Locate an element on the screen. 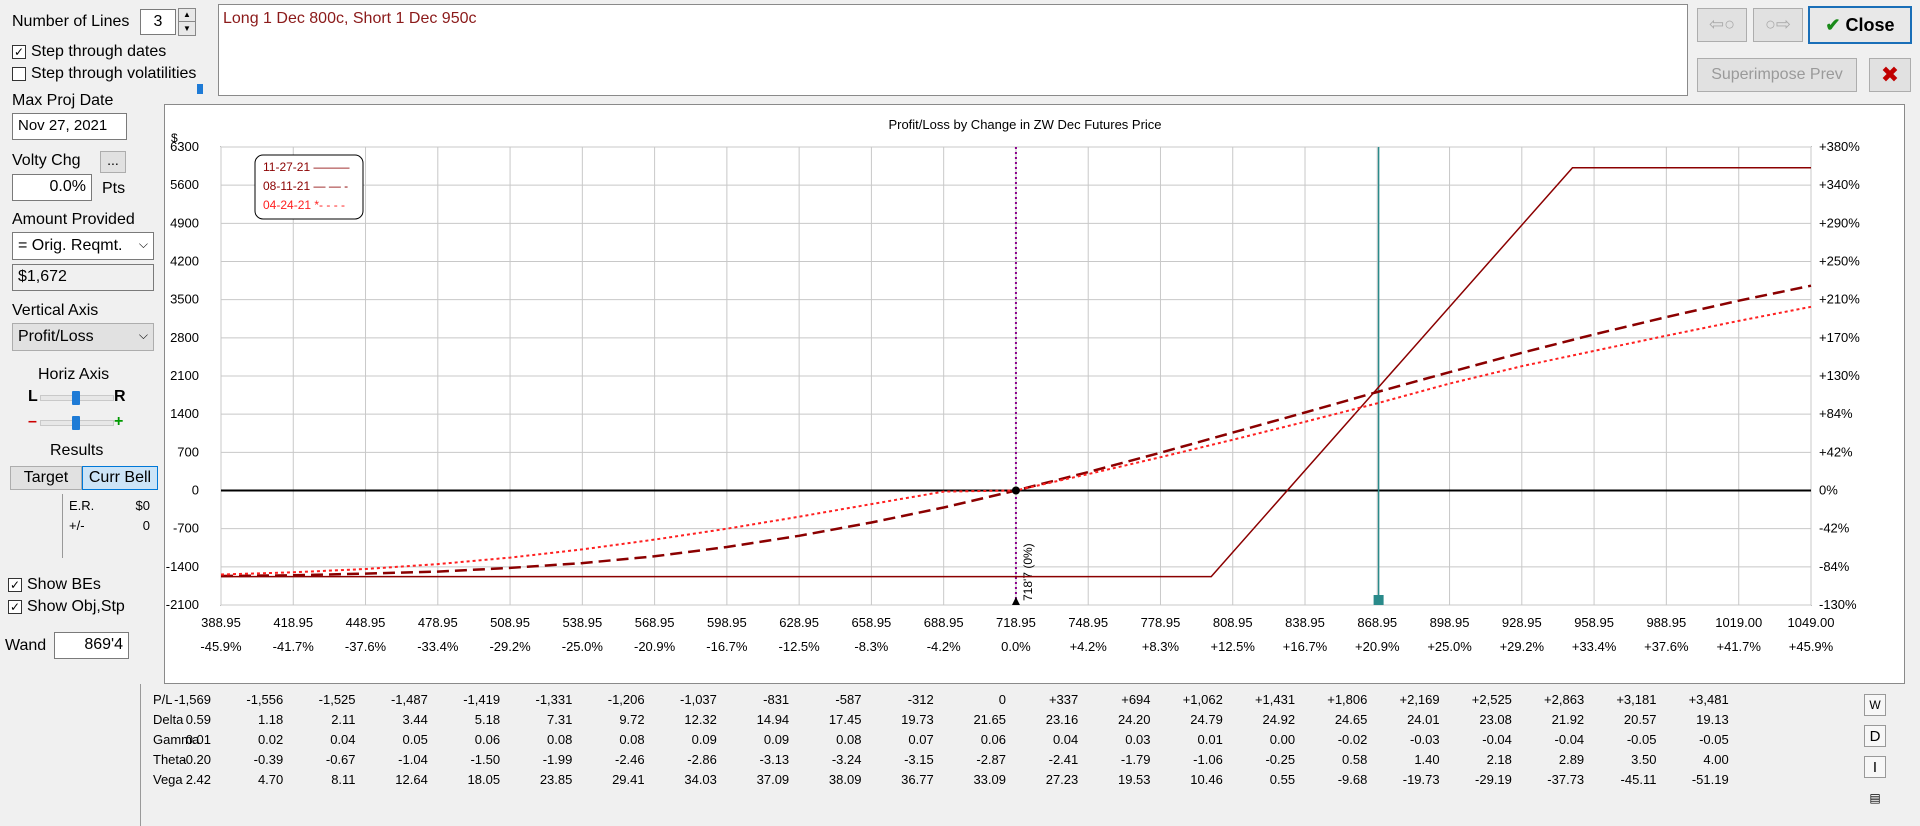  er-value: $0 is located at coordinates (142, 505).